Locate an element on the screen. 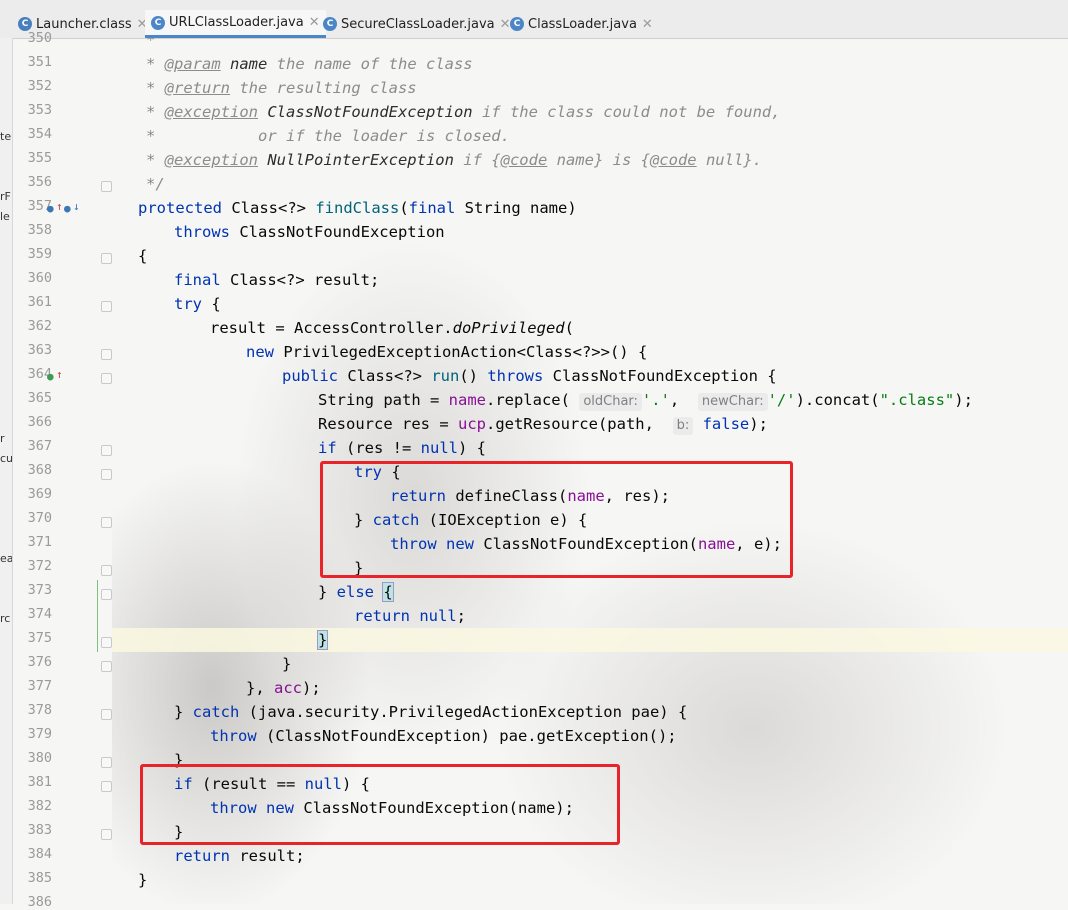 The width and height of the screenshot is (1068, 910). code-line: return null; is located at coordinates (410, 616).